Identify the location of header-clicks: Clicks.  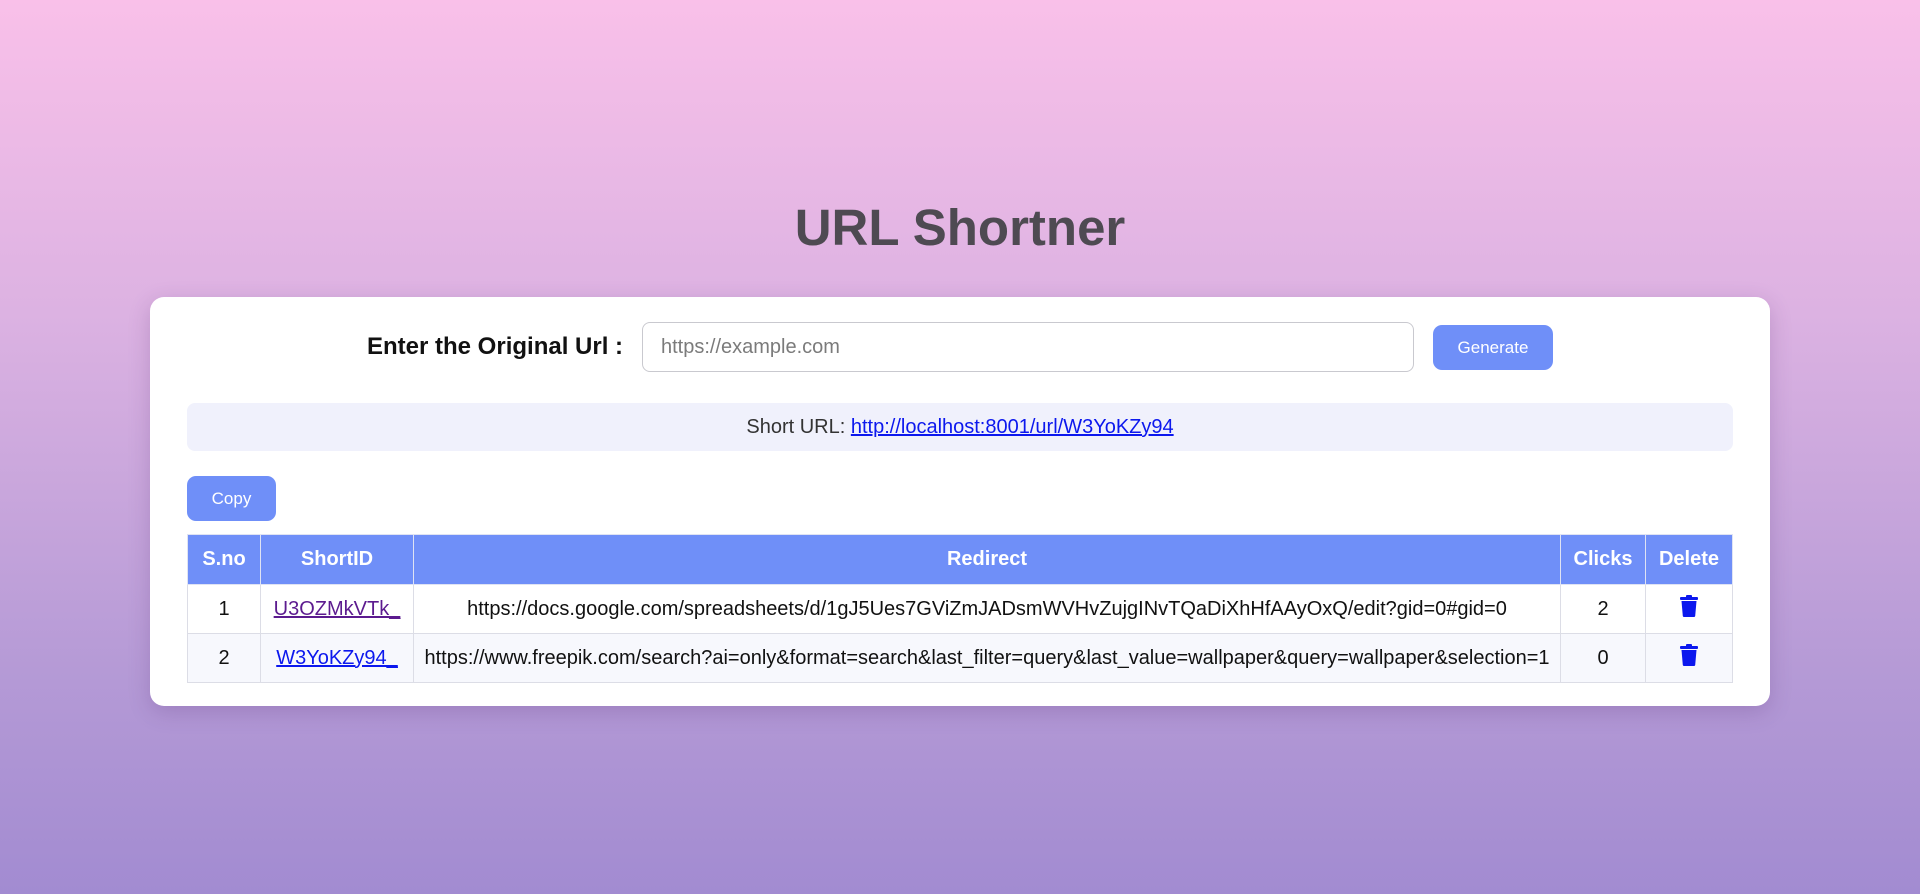
(1603, 559).